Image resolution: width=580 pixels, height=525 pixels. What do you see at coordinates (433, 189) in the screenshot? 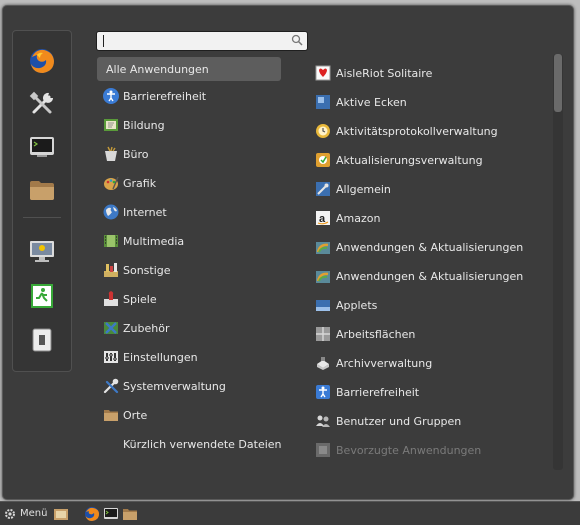
I see `app-general: Allgemein` at bounding box center [433, 189].